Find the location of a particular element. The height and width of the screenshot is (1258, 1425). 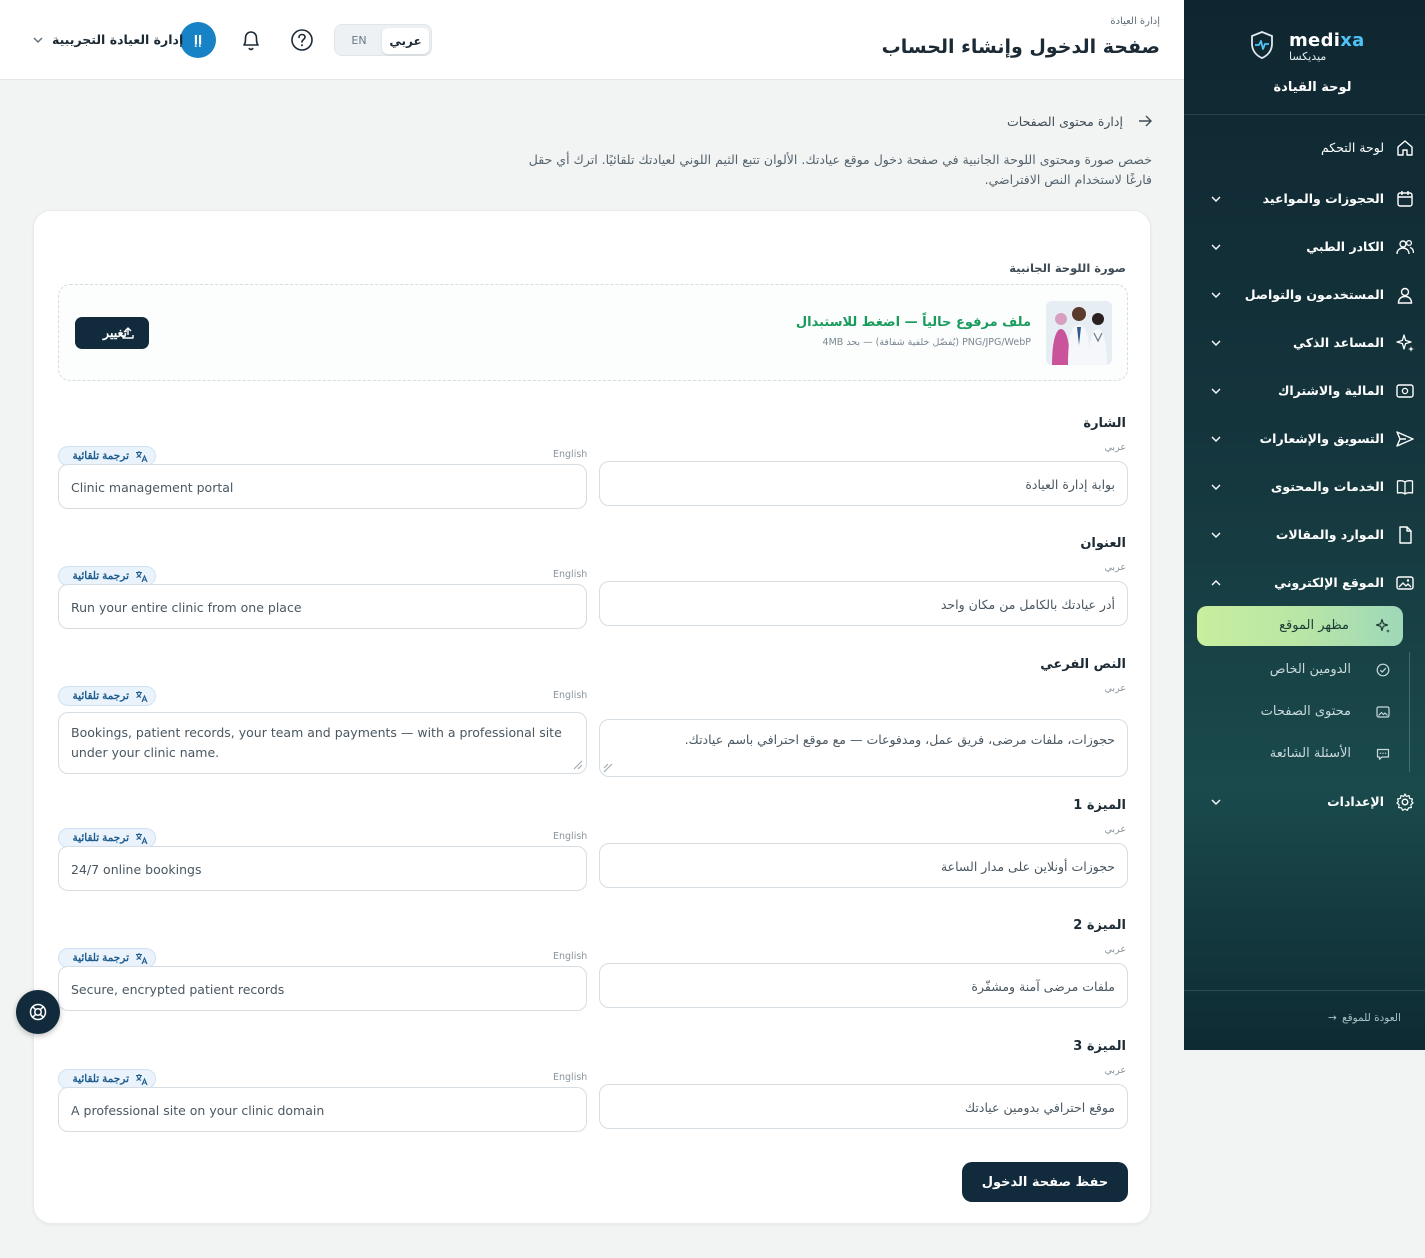

help-icon is located at coordinates (302, 40).